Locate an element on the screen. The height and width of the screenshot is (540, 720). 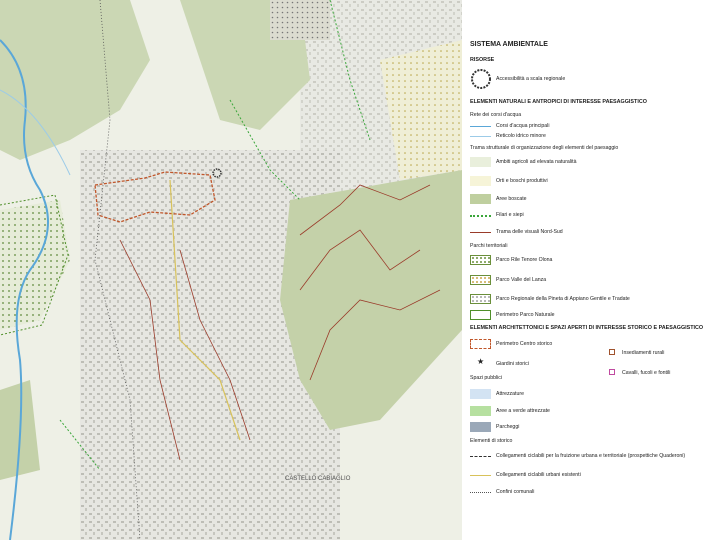
legend-item-label: Parcheggi is located at coordinates (508, 427).